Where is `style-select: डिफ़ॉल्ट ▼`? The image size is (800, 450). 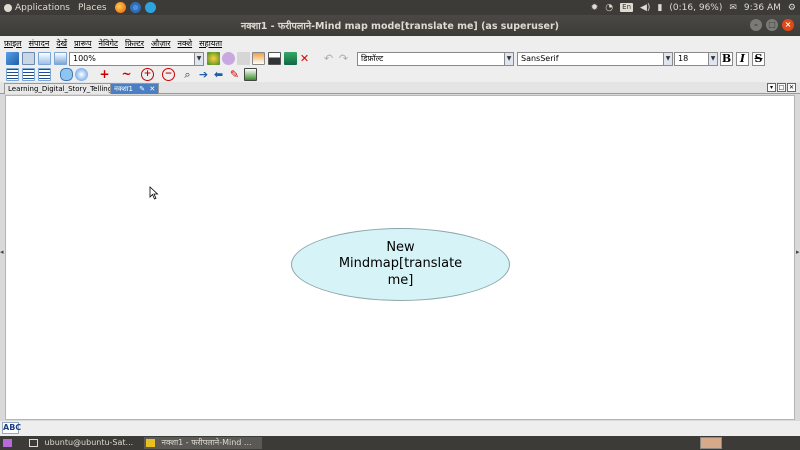 style-select: डिफ़ॉल्ट ▼ is located at coordinates (435, 59).